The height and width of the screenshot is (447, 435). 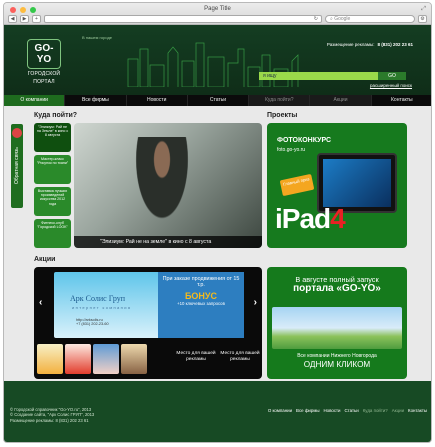 I want to click on forward-button: ▶, so click(x=24, y=19).